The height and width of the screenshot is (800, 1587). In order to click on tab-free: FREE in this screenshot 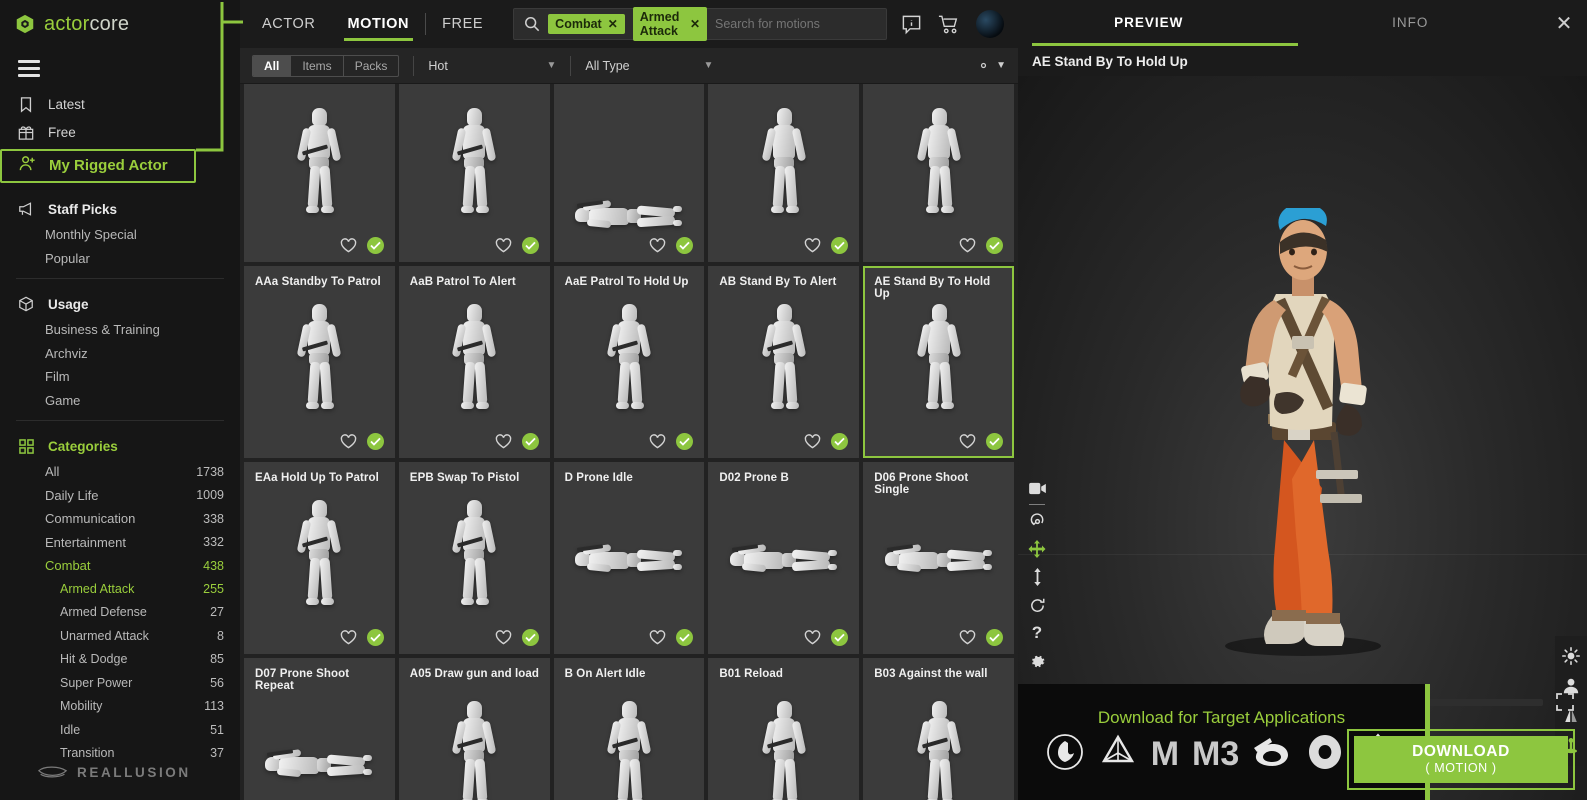, I will do `click(462, 24)`.